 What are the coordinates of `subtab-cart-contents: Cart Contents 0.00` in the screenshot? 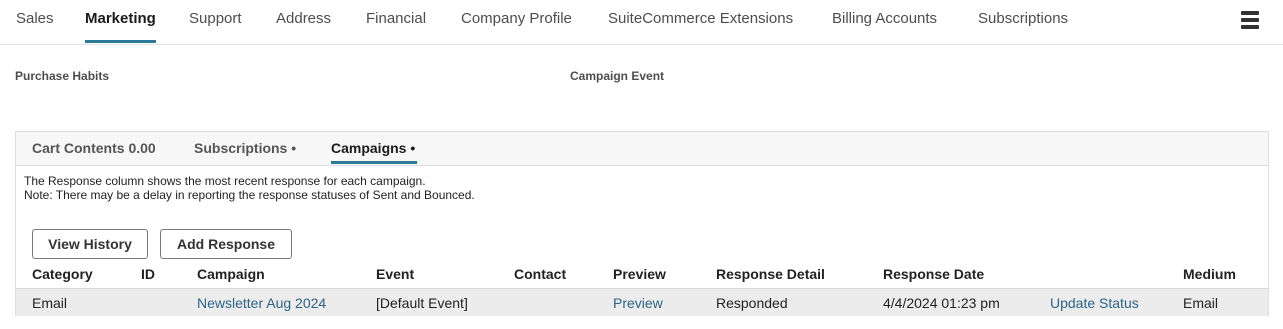 It's located at (94, 148).